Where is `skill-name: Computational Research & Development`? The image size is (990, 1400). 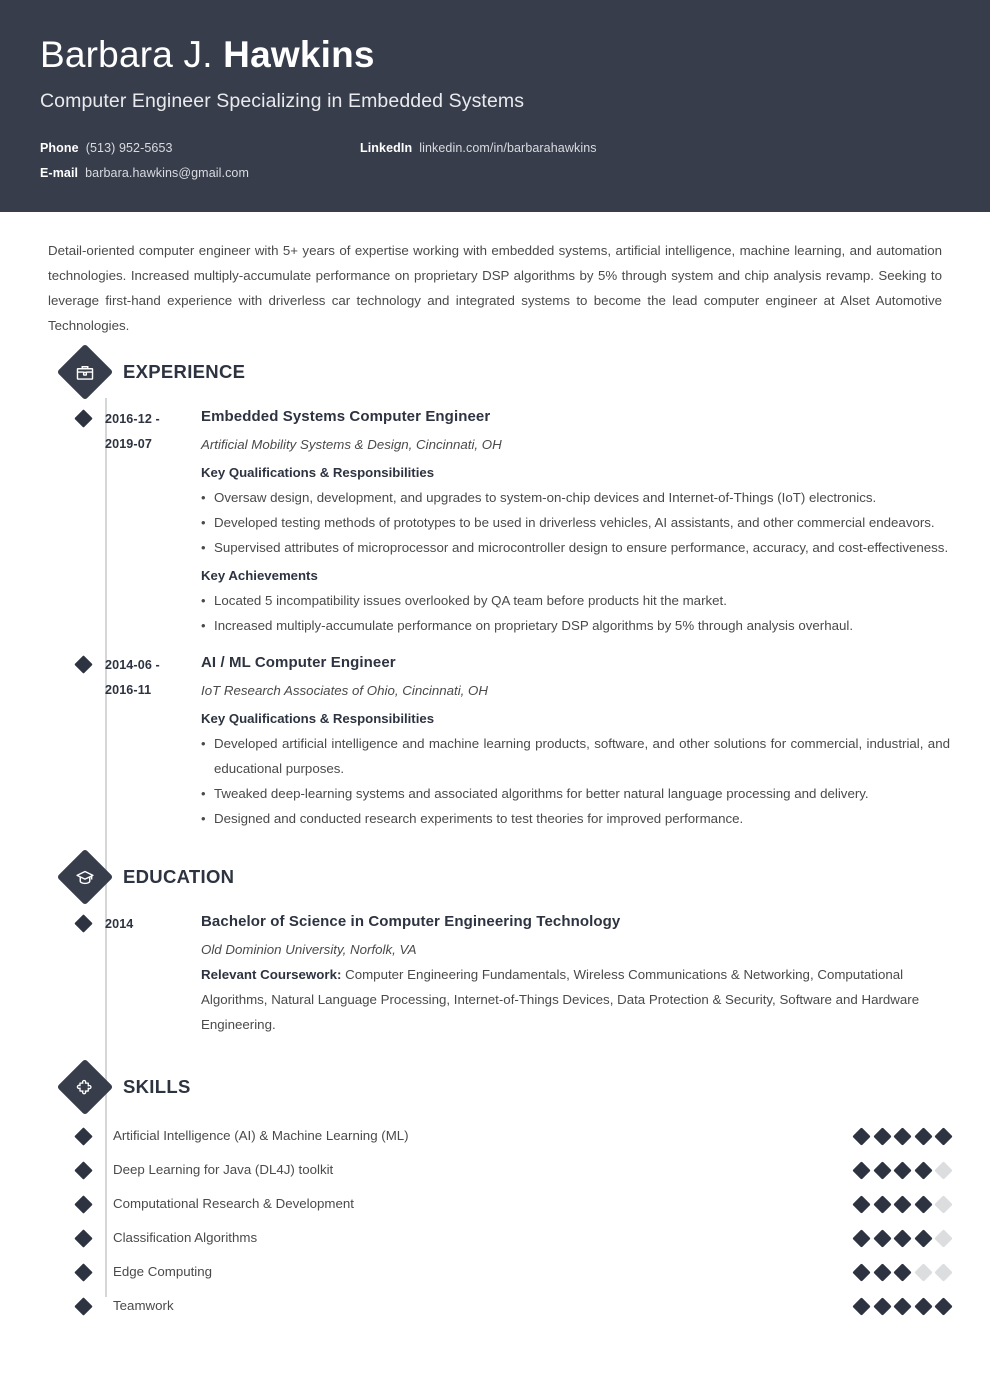 skill-name: Computational Research & Development is located at coordinates (233, 1203).